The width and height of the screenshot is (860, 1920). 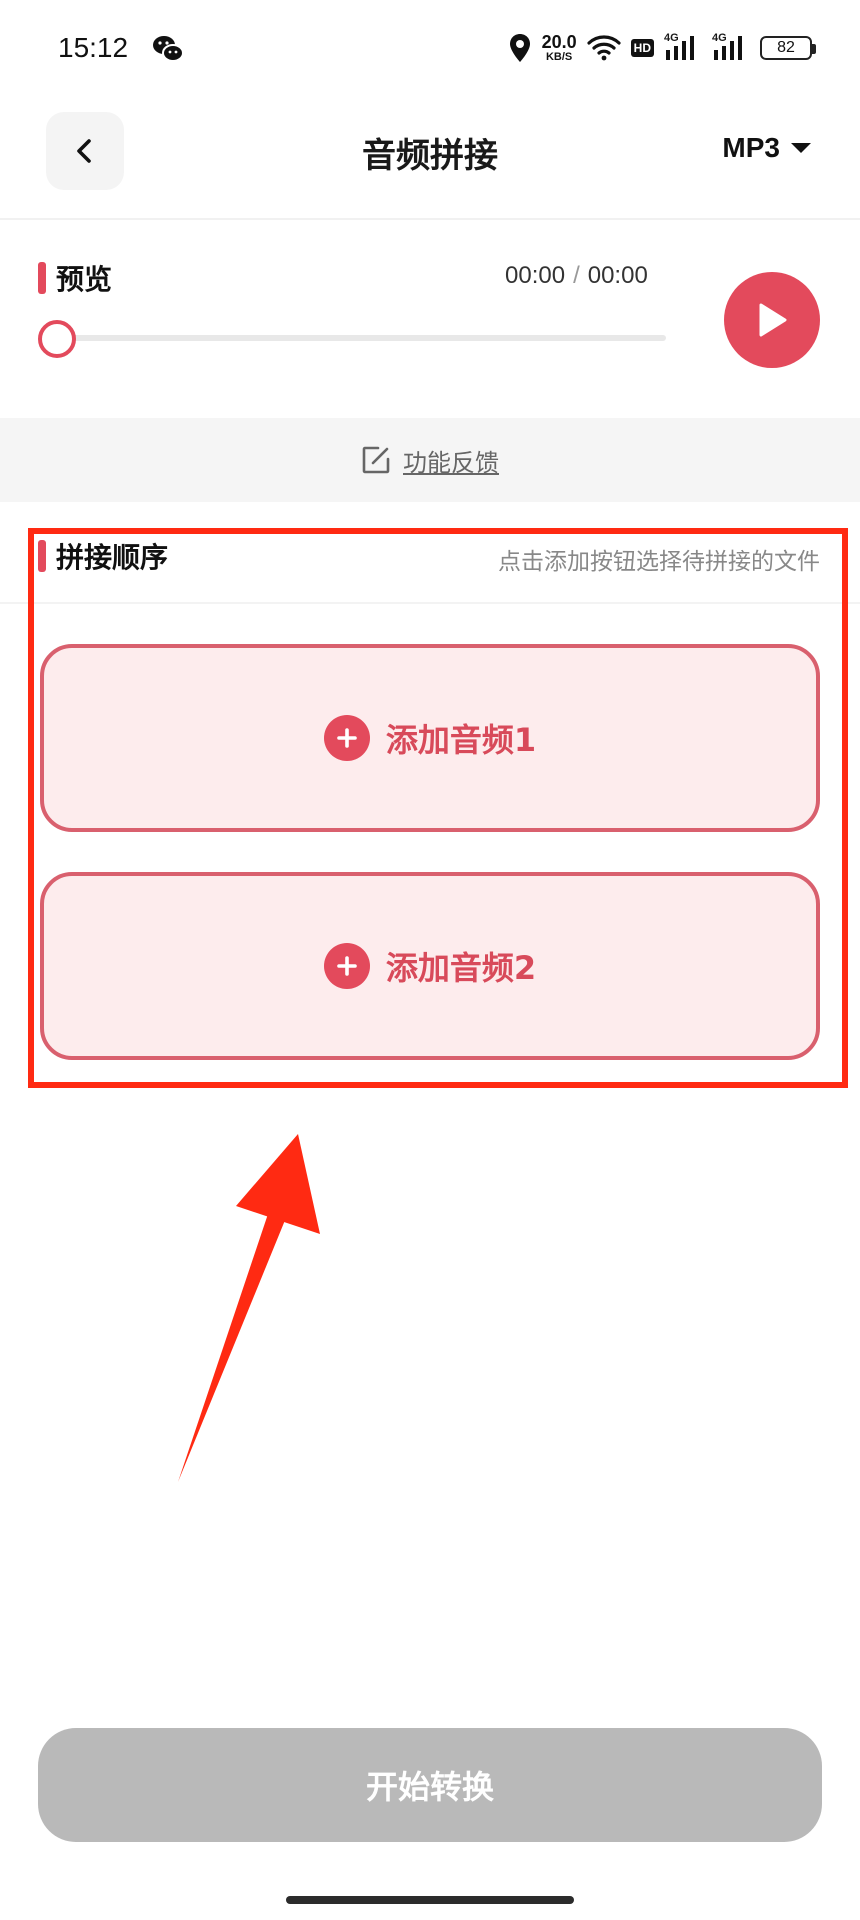 What do you see at coordinates (519, 48) in the screenshot?
I see `location-icon` at bounding box center [519, 48].